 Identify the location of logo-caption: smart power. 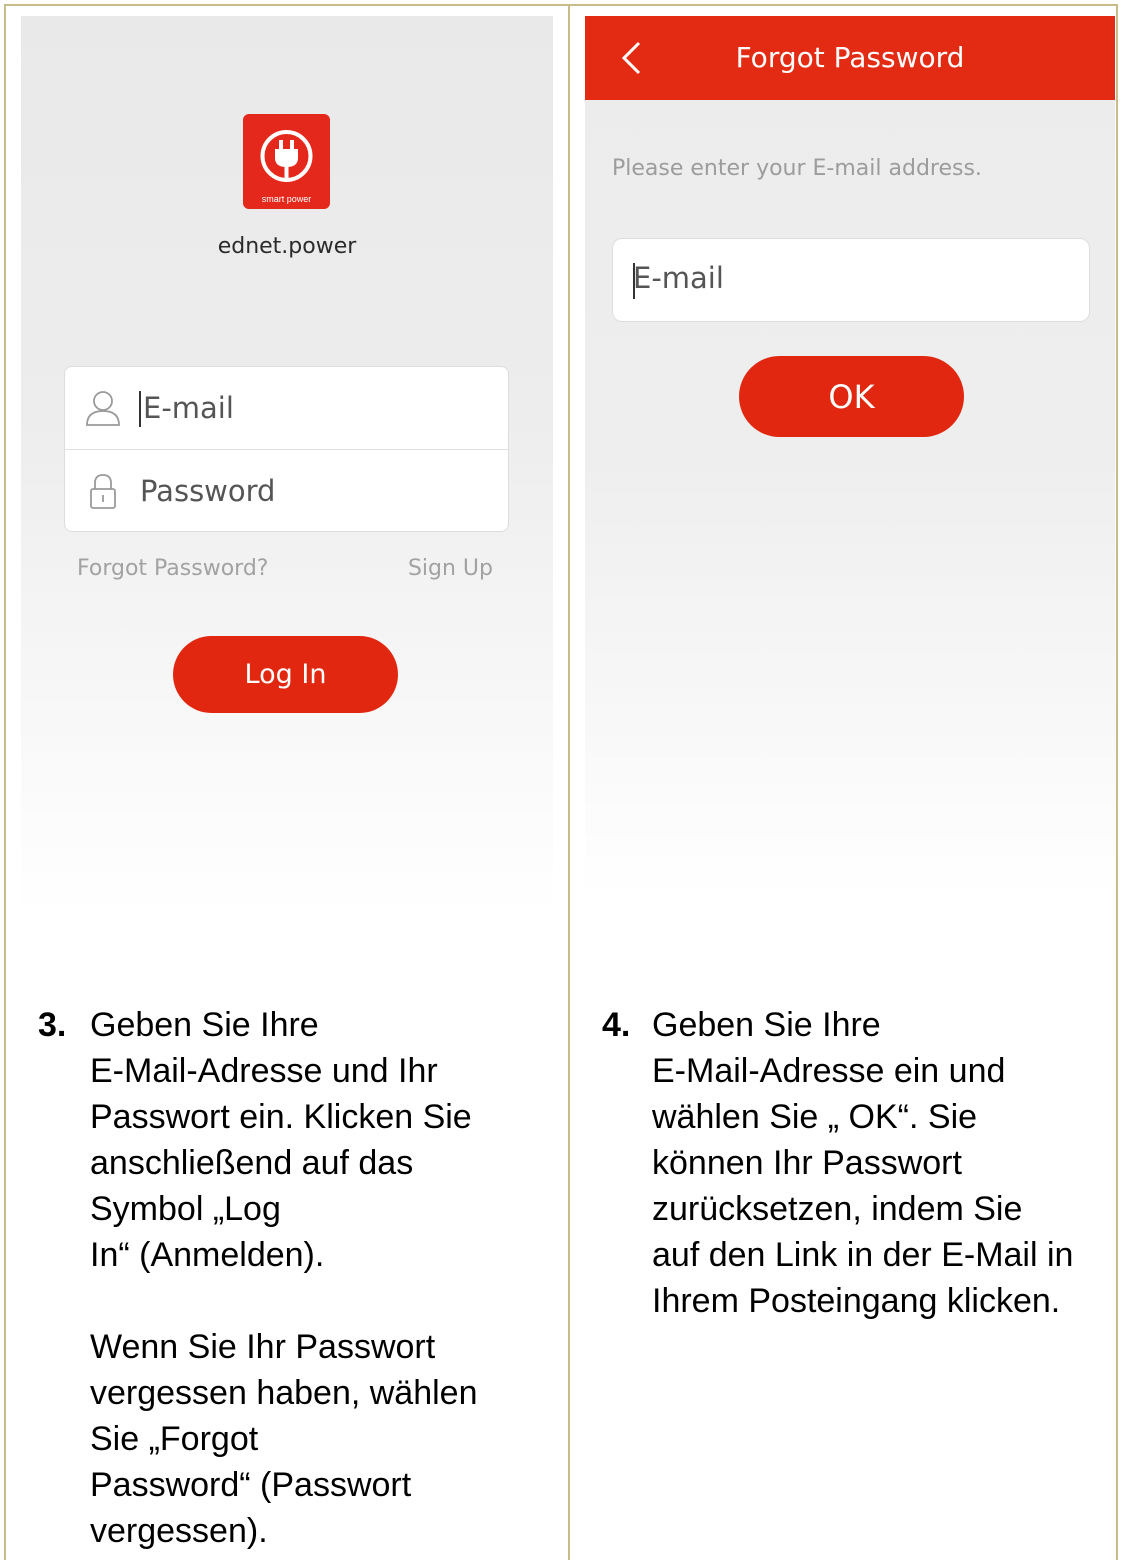
(286, 199).